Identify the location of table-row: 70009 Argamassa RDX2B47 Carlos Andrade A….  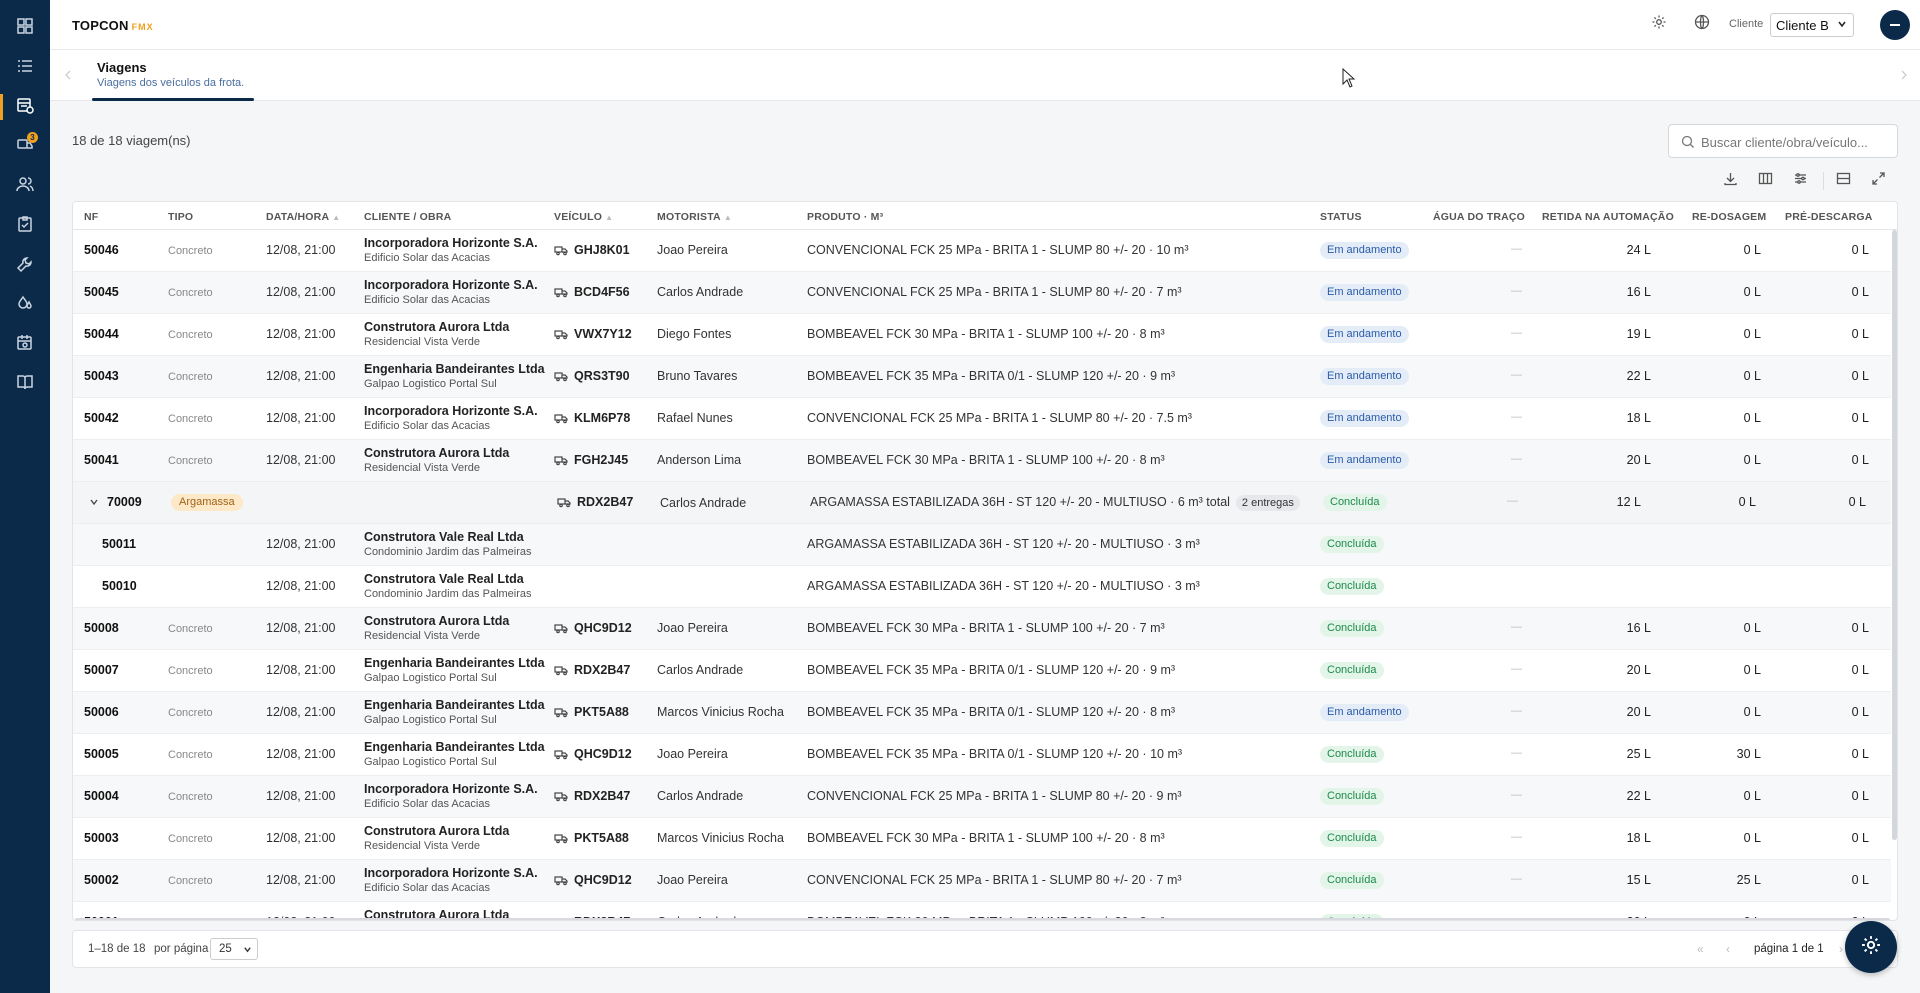
(982, 503).